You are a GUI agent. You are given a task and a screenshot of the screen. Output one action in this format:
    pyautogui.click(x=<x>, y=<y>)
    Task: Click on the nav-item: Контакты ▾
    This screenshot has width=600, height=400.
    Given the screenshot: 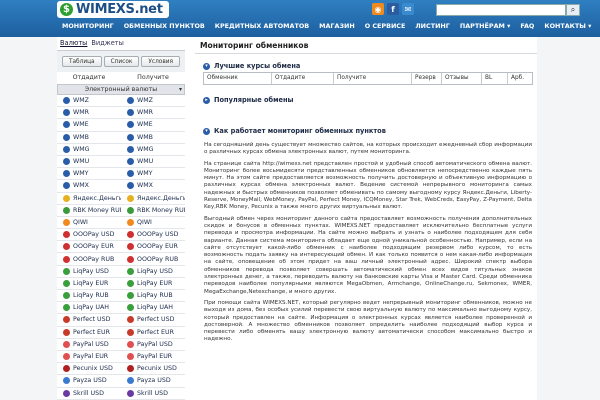 What is the action you would take?
    pyautogui.click(x=567, y=26)
    